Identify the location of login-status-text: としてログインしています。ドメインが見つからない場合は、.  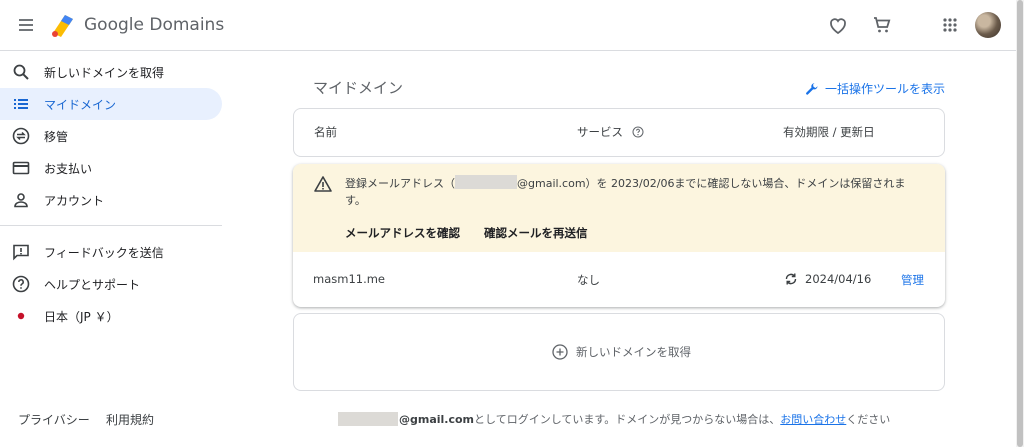
(627, 419).